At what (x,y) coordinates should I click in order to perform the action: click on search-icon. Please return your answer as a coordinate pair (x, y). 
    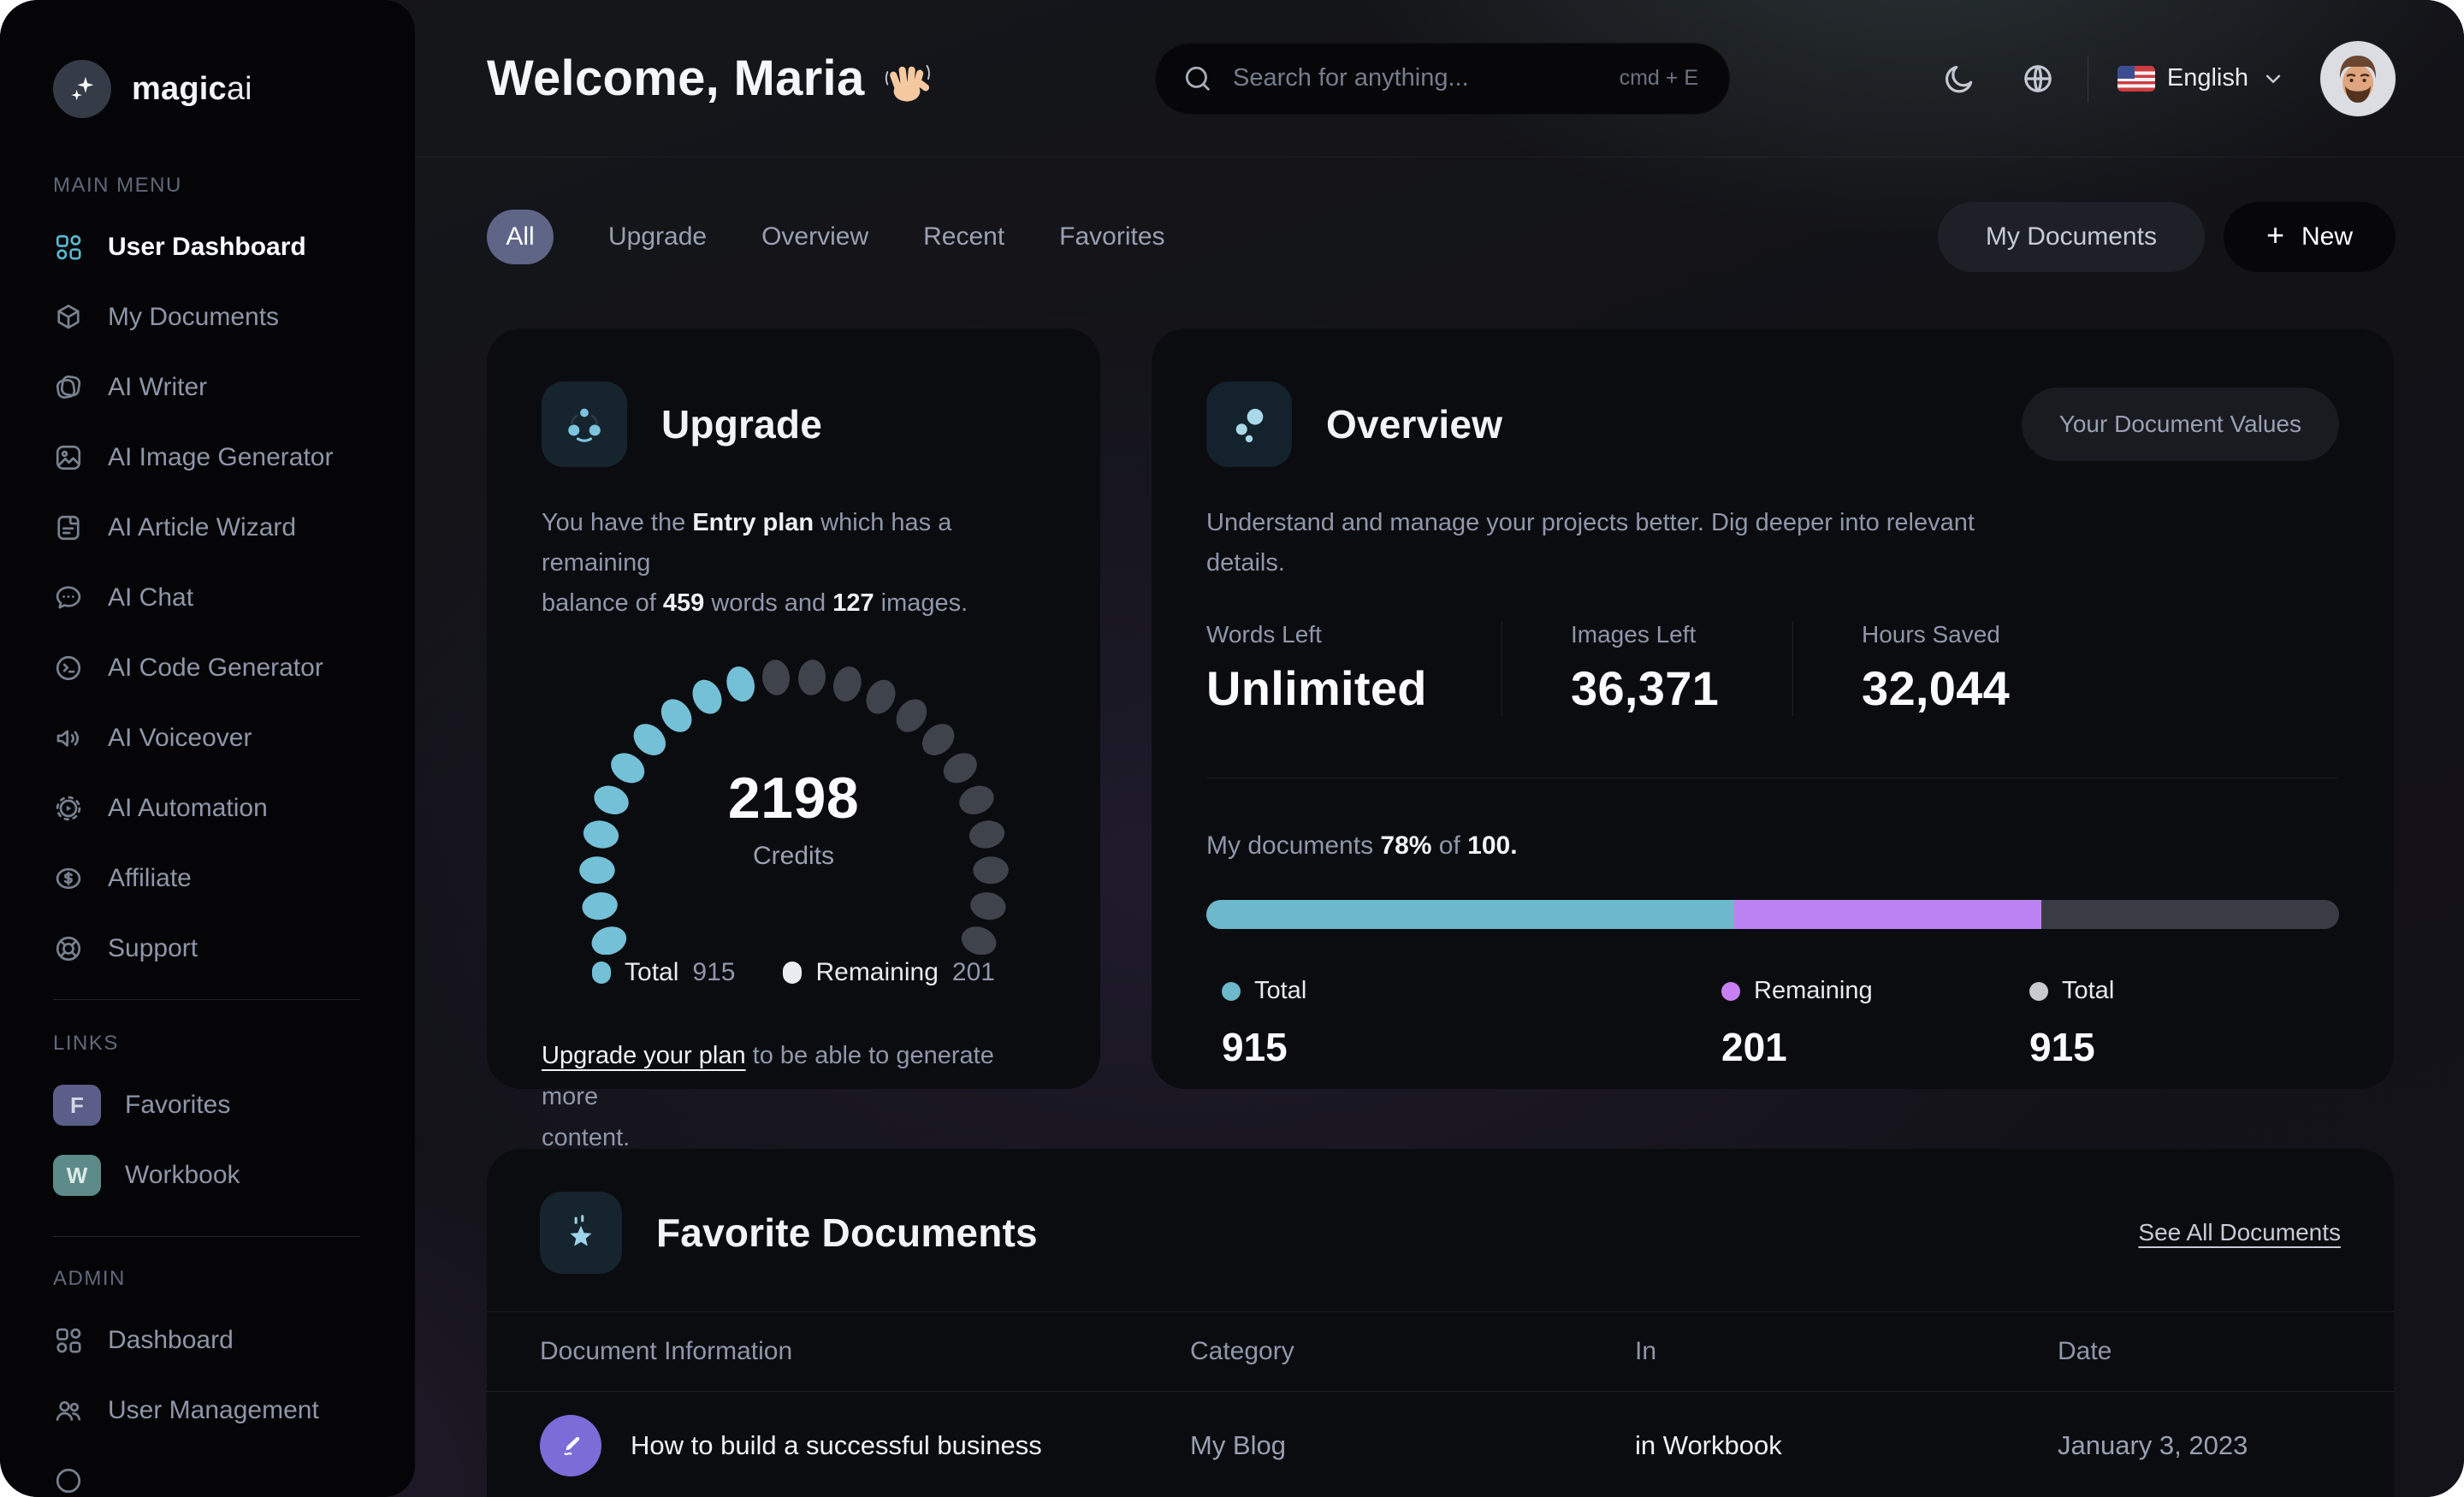
    Looking at the image, I should click on (1197, 78).